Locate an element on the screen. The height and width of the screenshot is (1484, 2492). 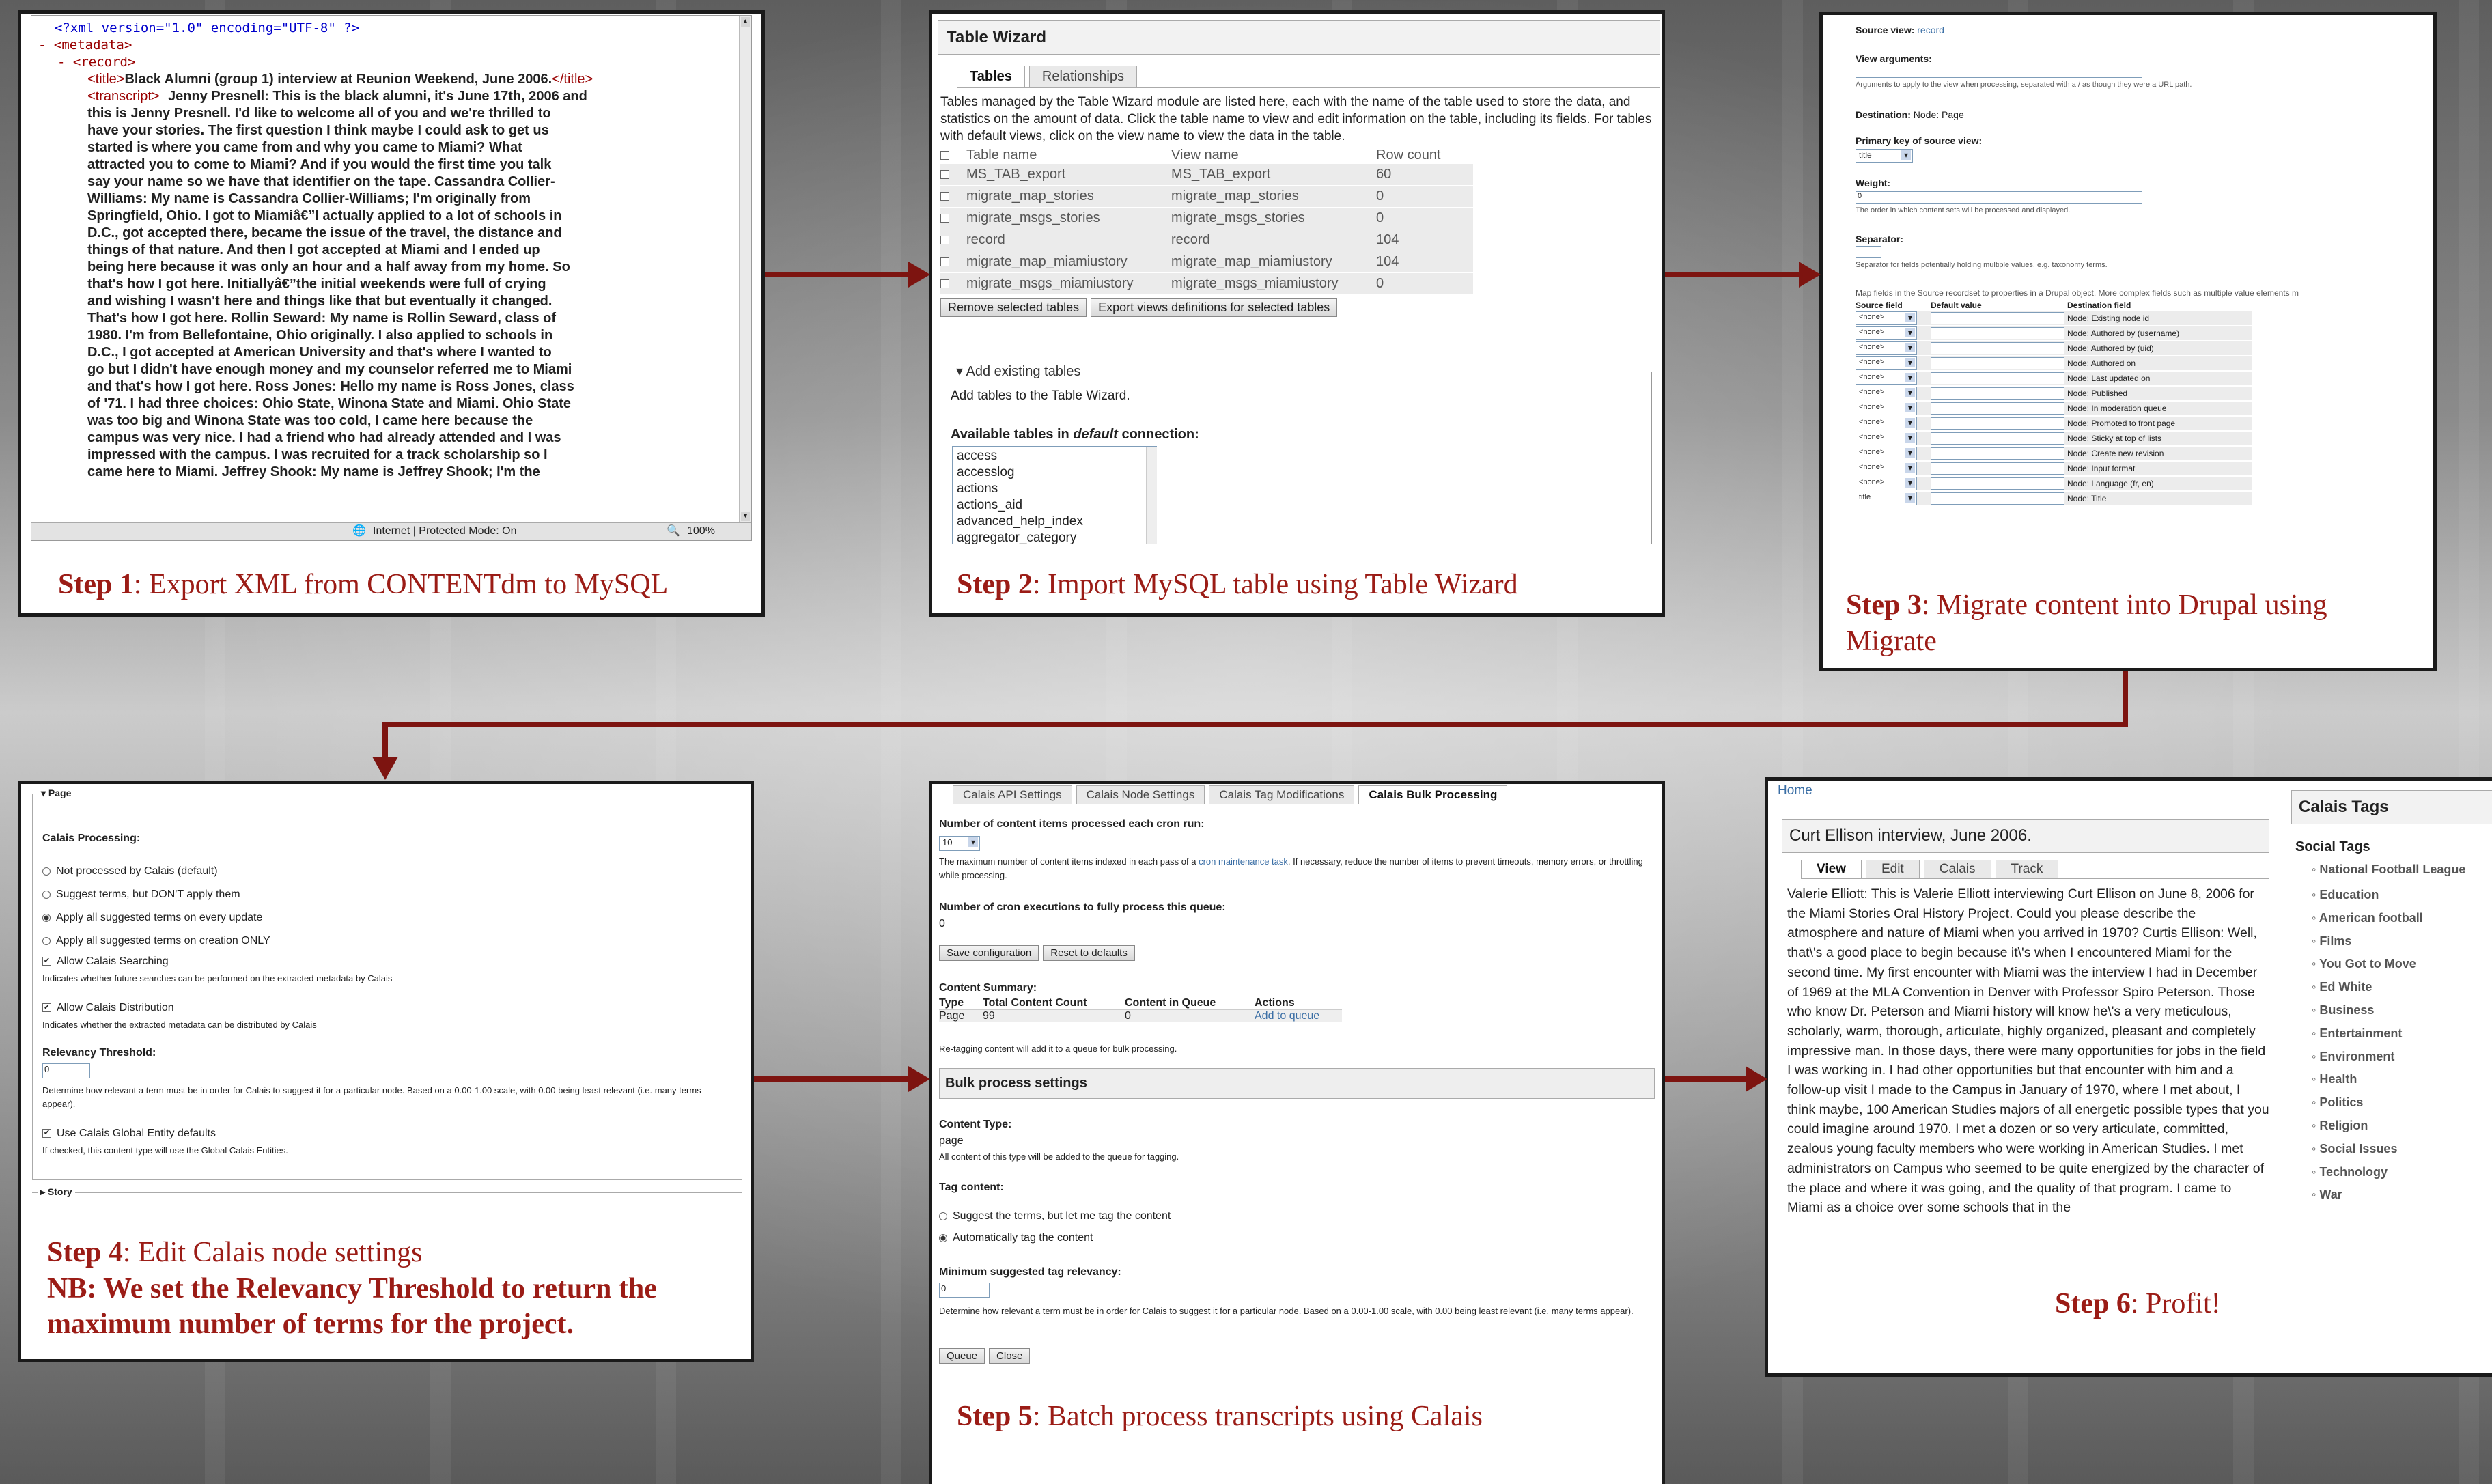
social-tag-link: Environment is located at coordinates (2356, 1056).